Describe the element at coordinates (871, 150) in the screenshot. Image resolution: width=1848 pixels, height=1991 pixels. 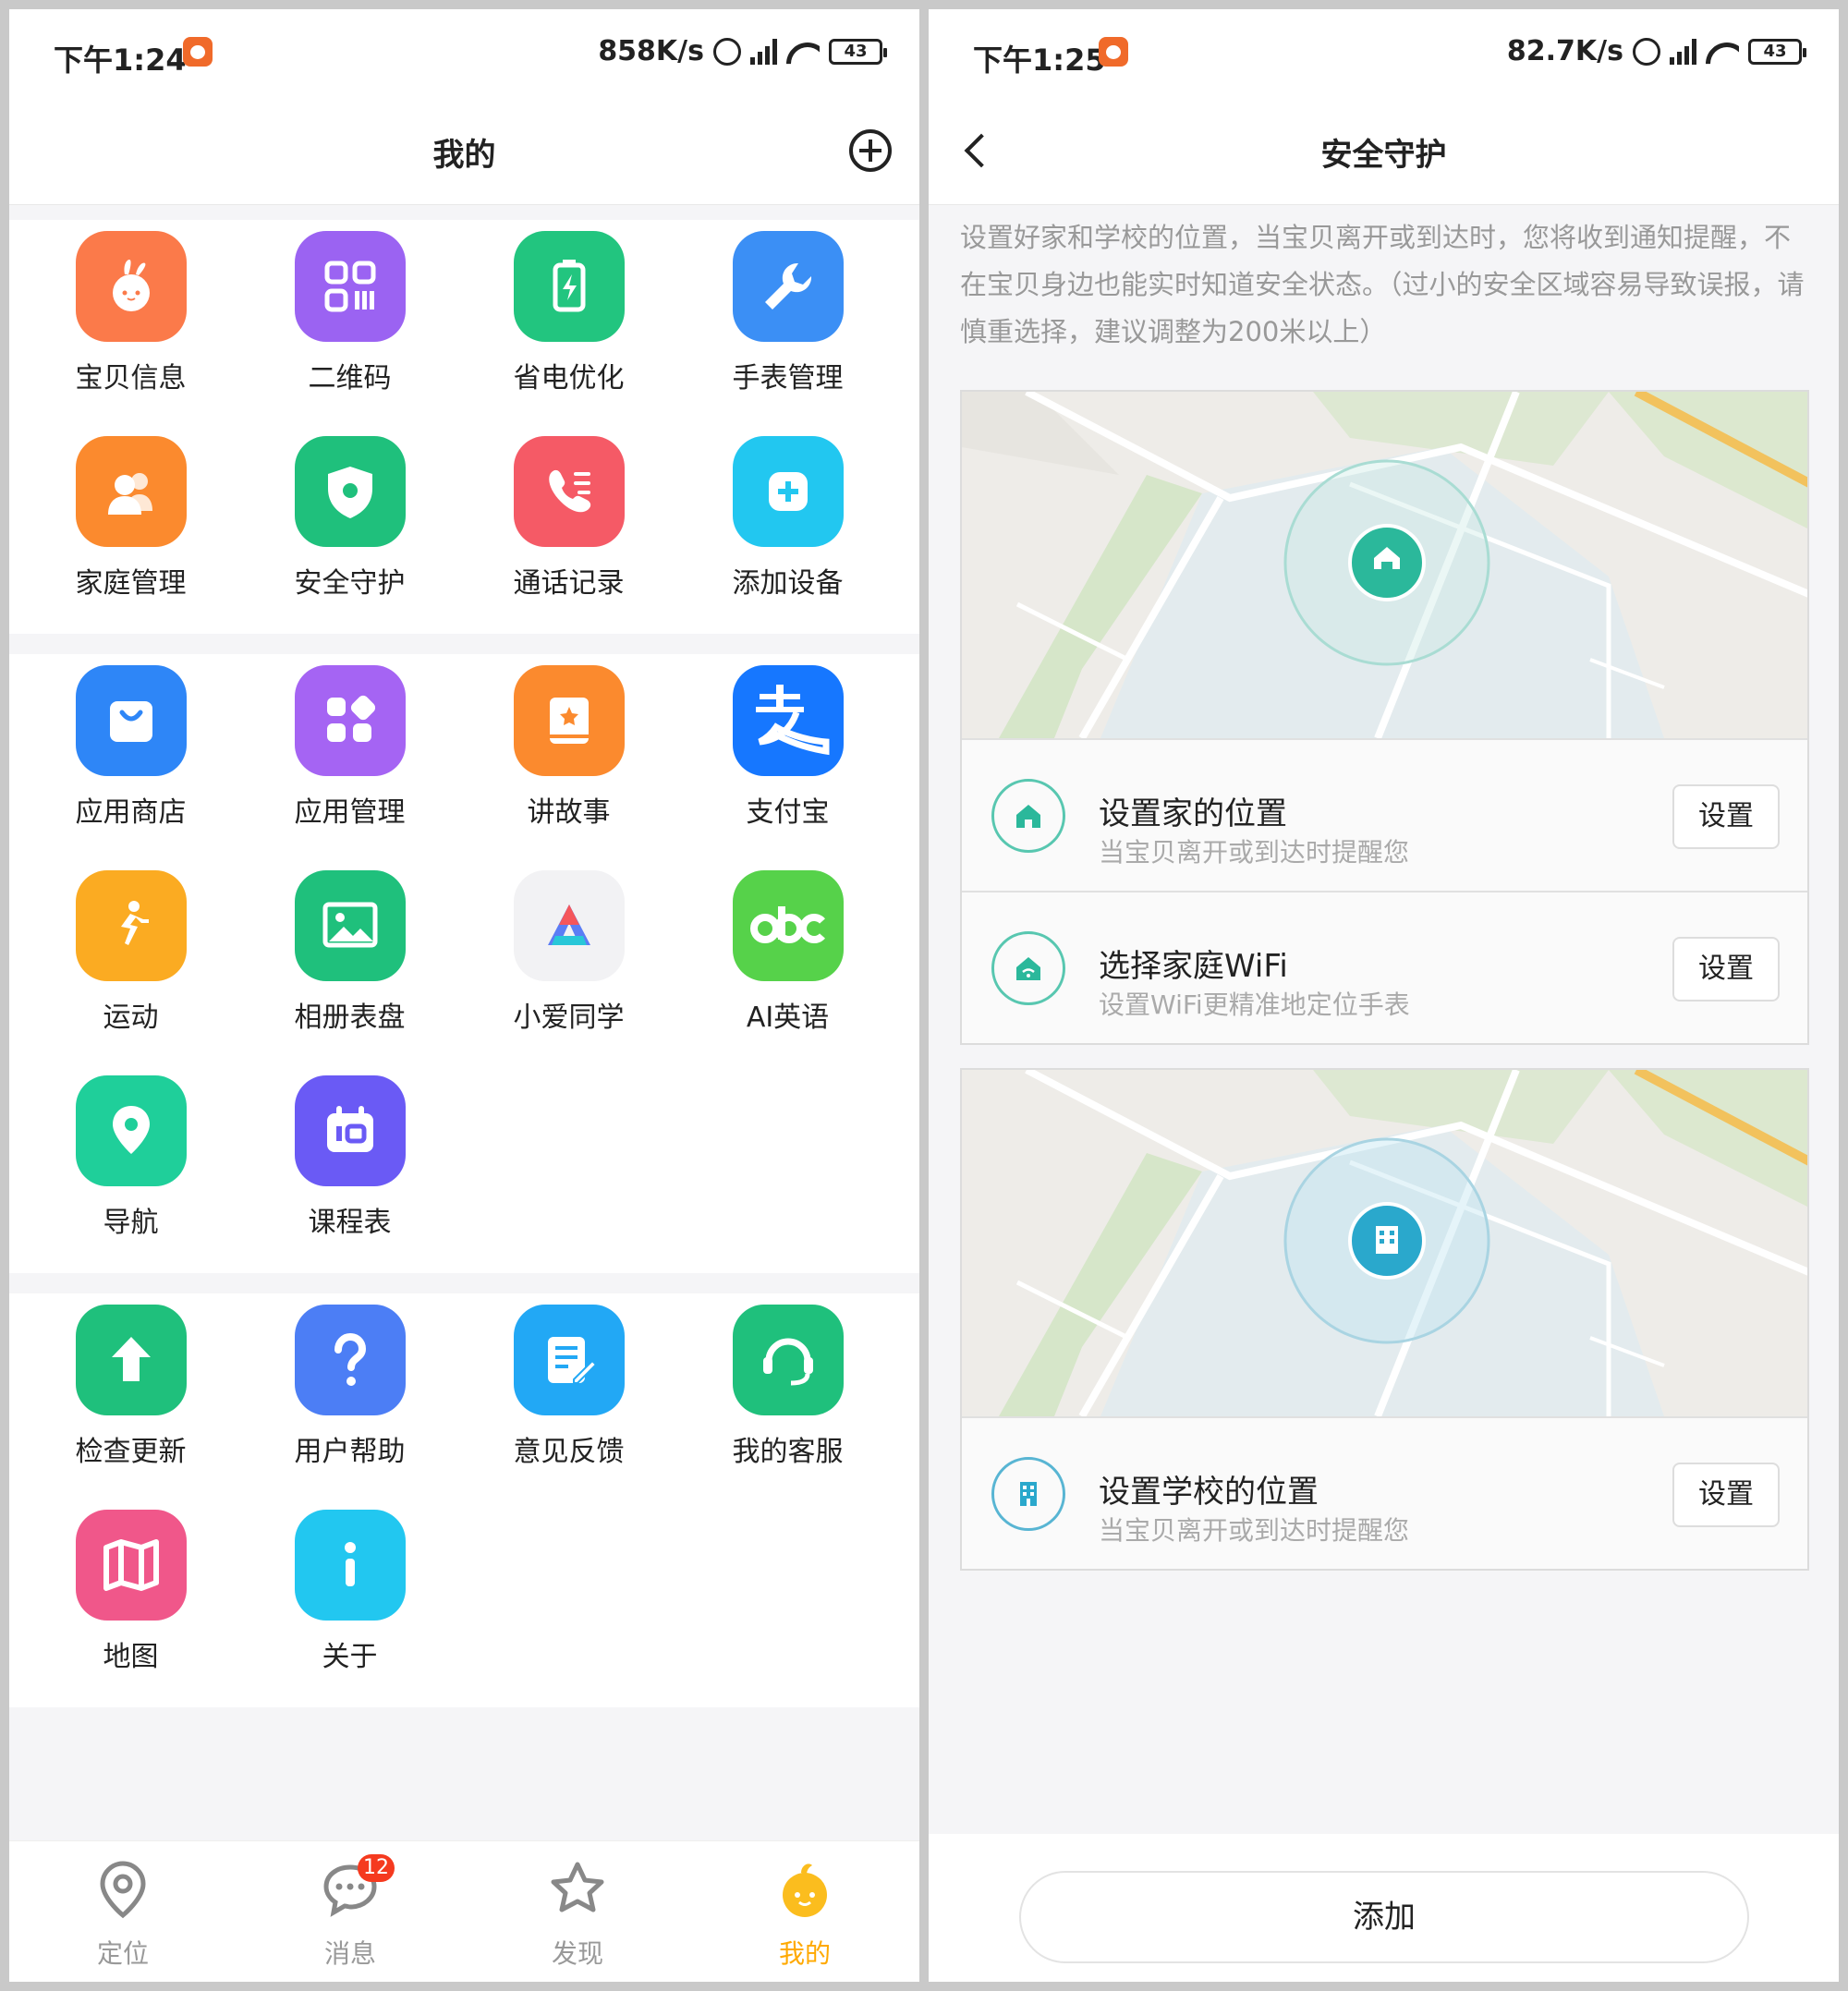
I see `add-icon` at that location.